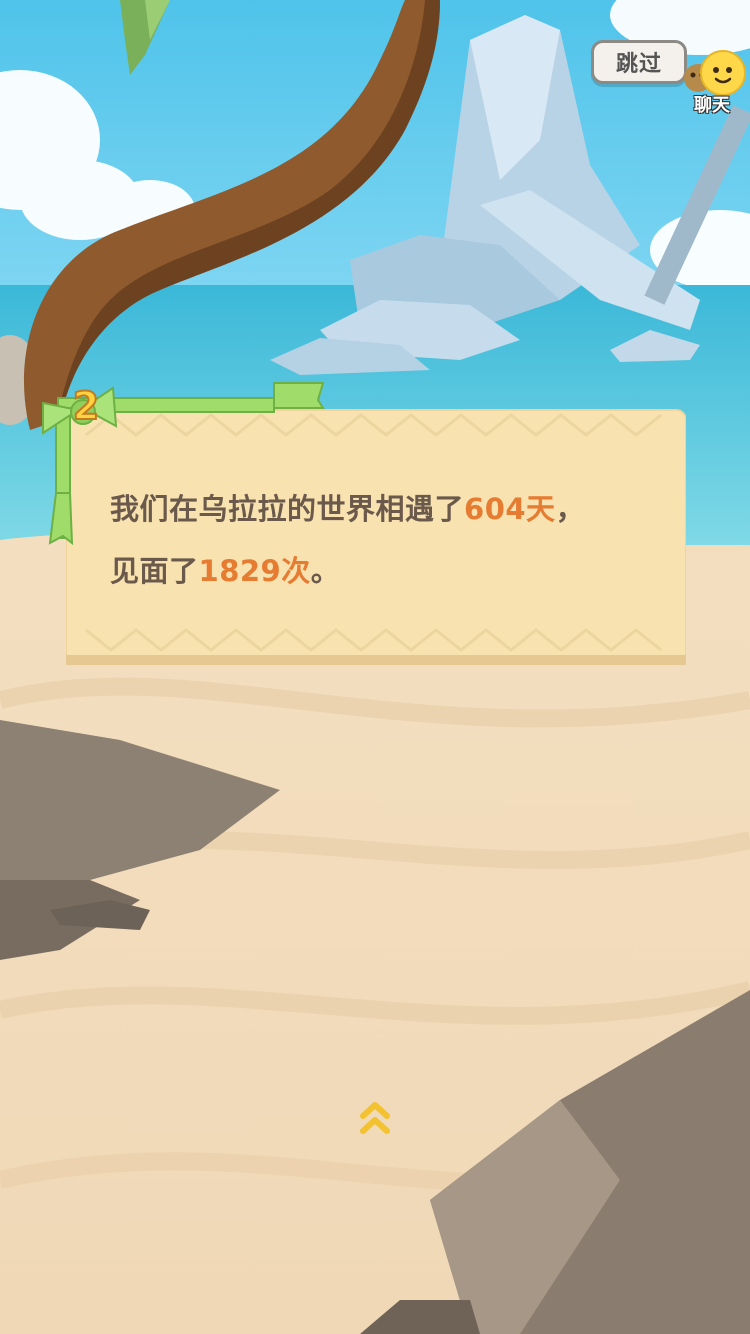 Image resolution: width=750 pixels, height=1334 pixels. What do you see at coordinates (86, 406) in the screenshot?
I see `badge-number: 2` at bounding box center [86, 406].